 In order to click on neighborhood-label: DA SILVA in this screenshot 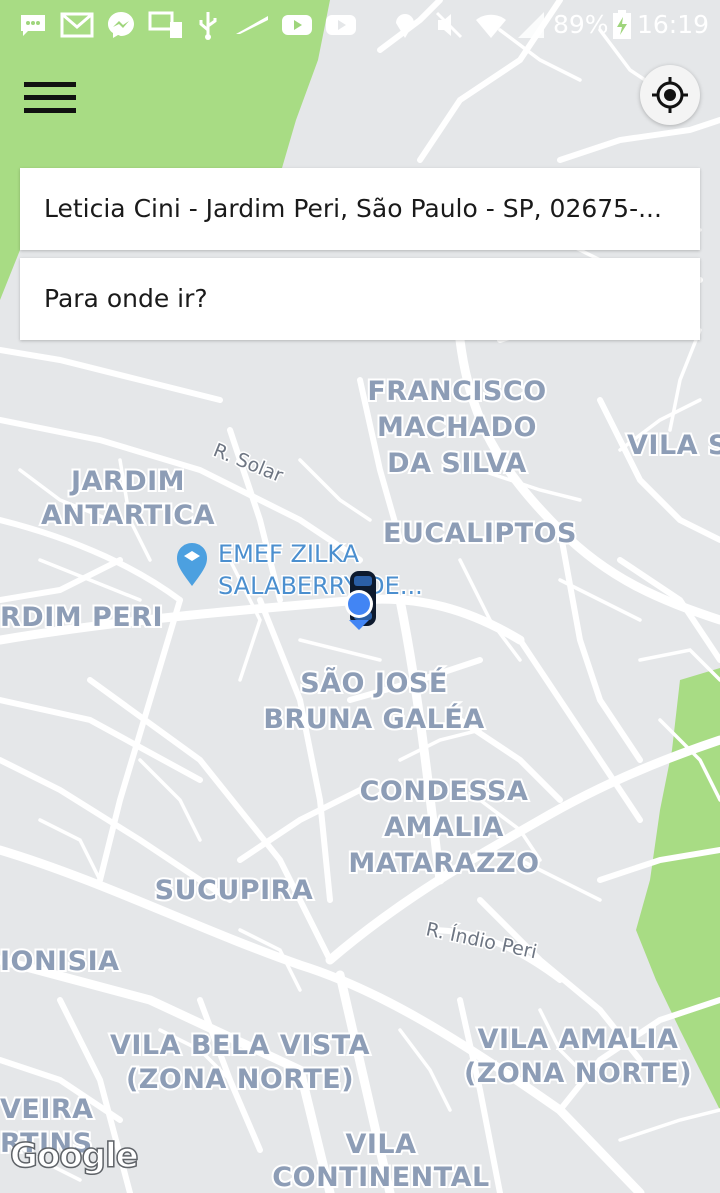, I will do `click(457, 463)`.